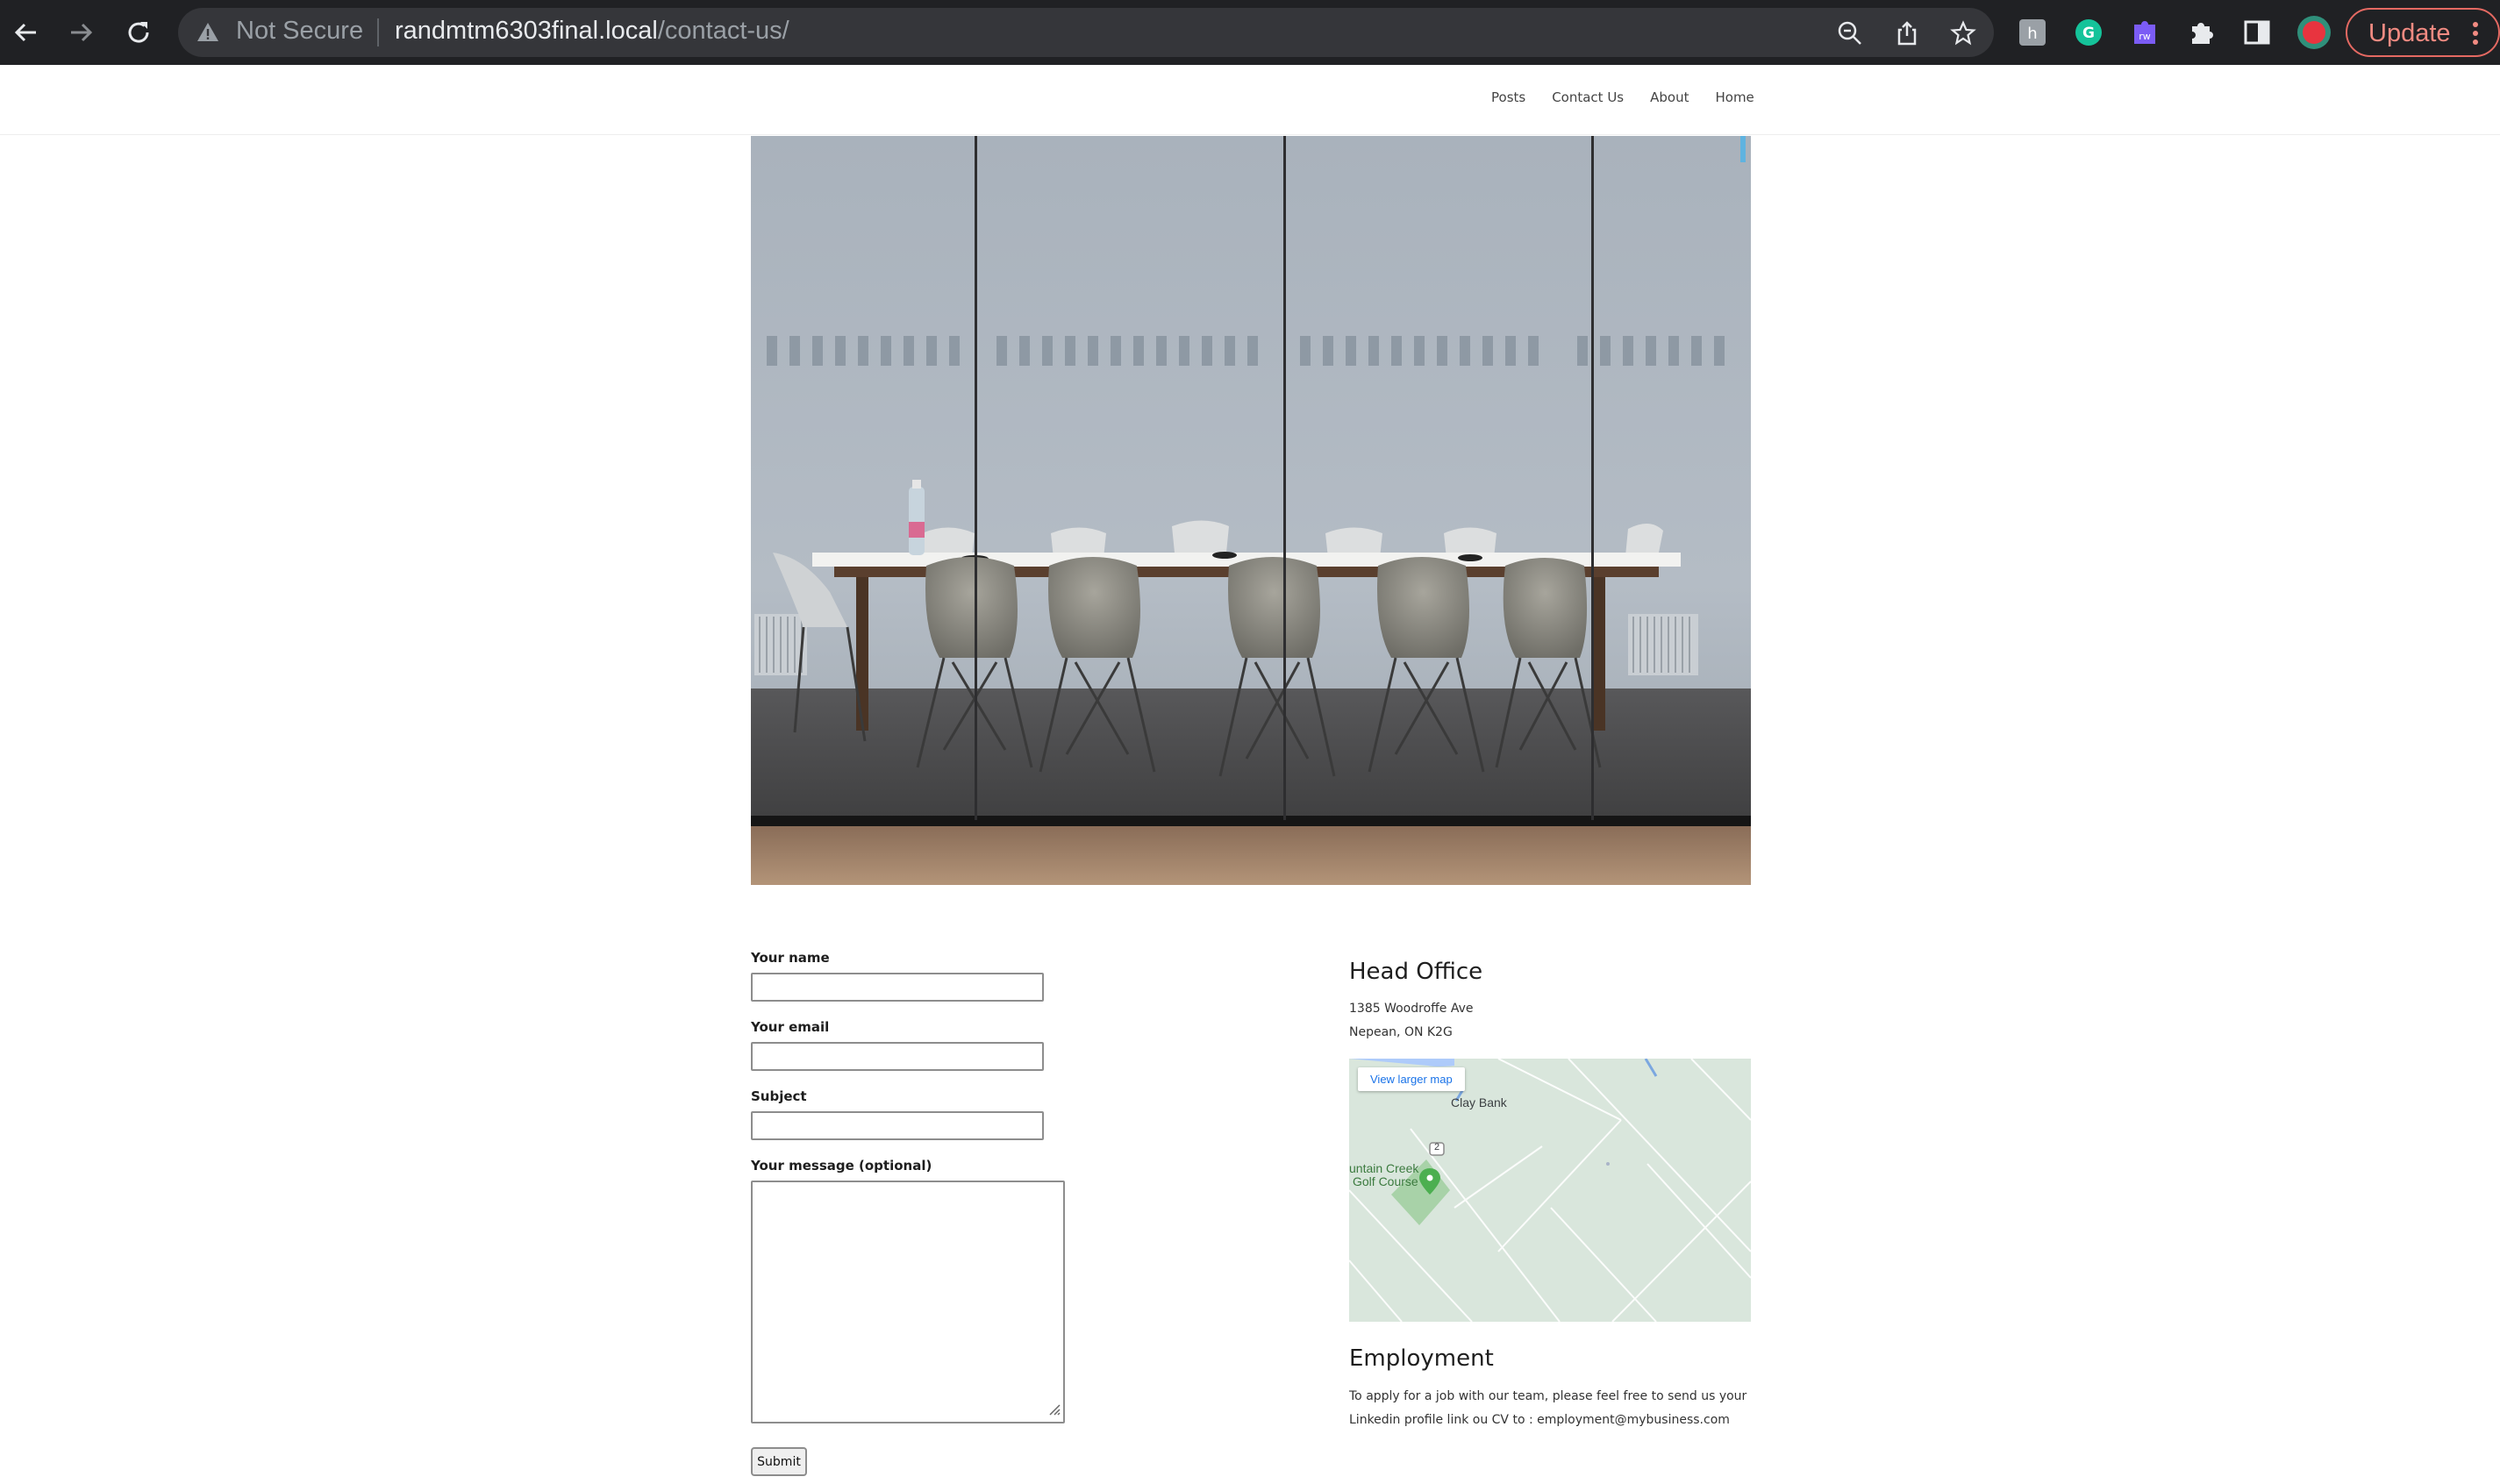  What do you see at coordinates (1508, 97) in the screenshot?
I see `nav-item-posts: Posts` at bounding box center [1508, 97].